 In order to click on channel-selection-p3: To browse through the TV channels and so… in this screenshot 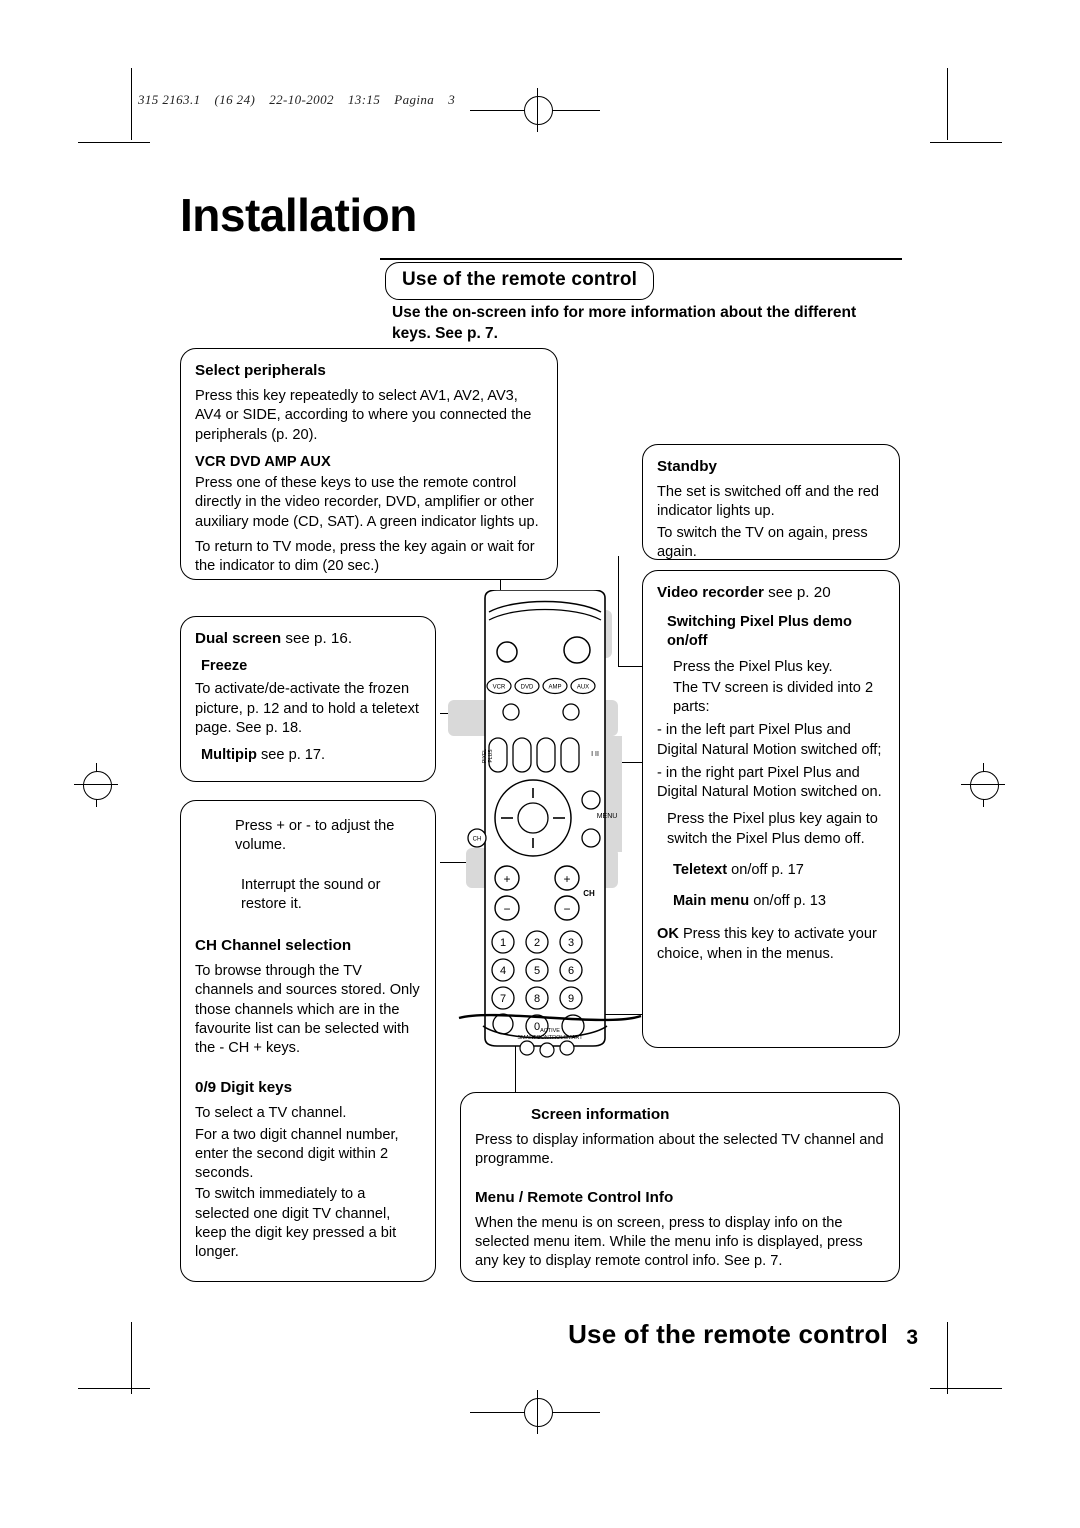, I will do `click(307, 1010)`.